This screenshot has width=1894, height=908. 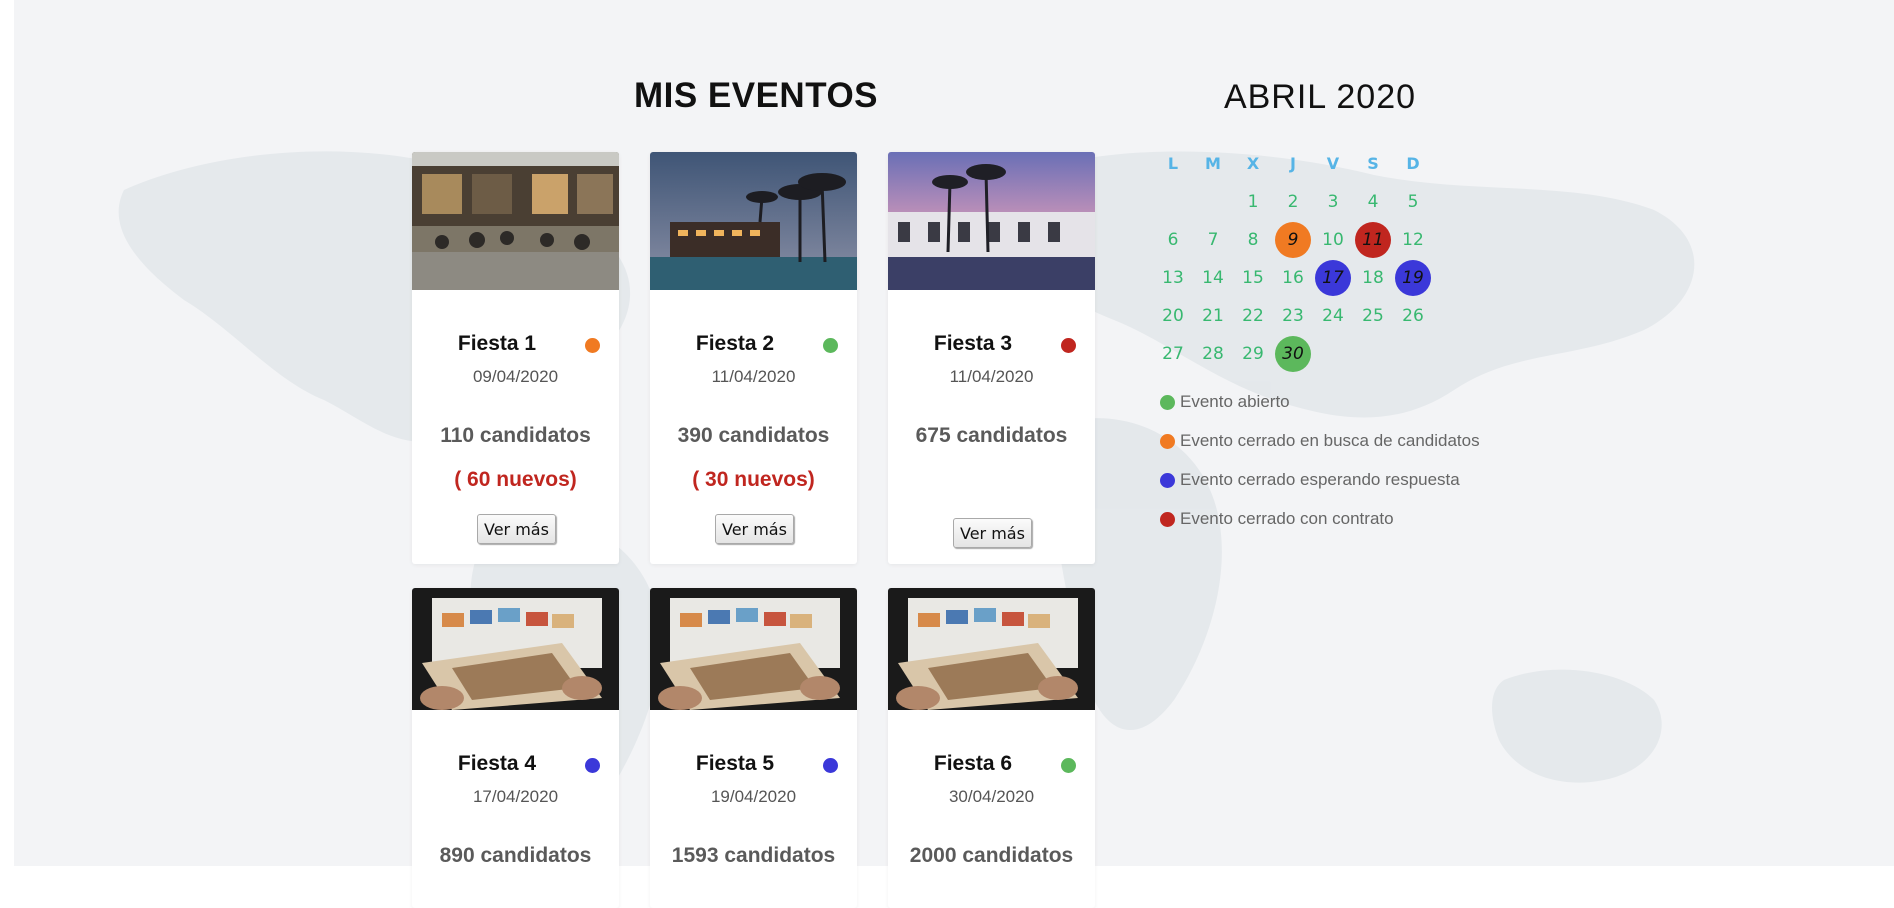 What do you see at coordinates (1293, 202) in the screenshot?
I see `calendar-day: 2` at bounding box center [1293, 202].